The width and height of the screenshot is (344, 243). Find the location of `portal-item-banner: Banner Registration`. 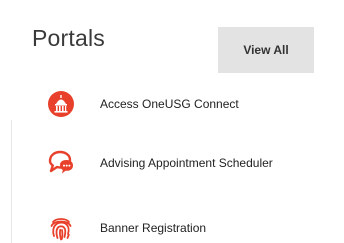

portal-item-banner: Banner Registration is located at coordinates (126, 228).